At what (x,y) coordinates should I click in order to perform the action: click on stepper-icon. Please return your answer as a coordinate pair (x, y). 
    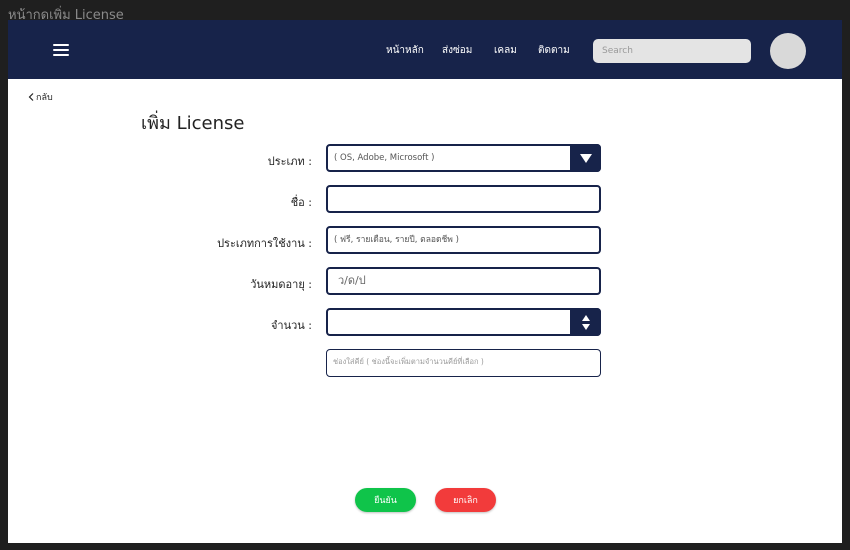
    Looking at the image, I should click on (585, 322).